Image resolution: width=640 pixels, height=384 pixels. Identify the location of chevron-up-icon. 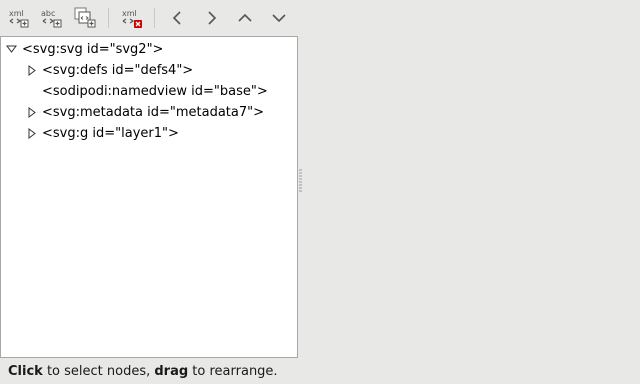
(245, 17).